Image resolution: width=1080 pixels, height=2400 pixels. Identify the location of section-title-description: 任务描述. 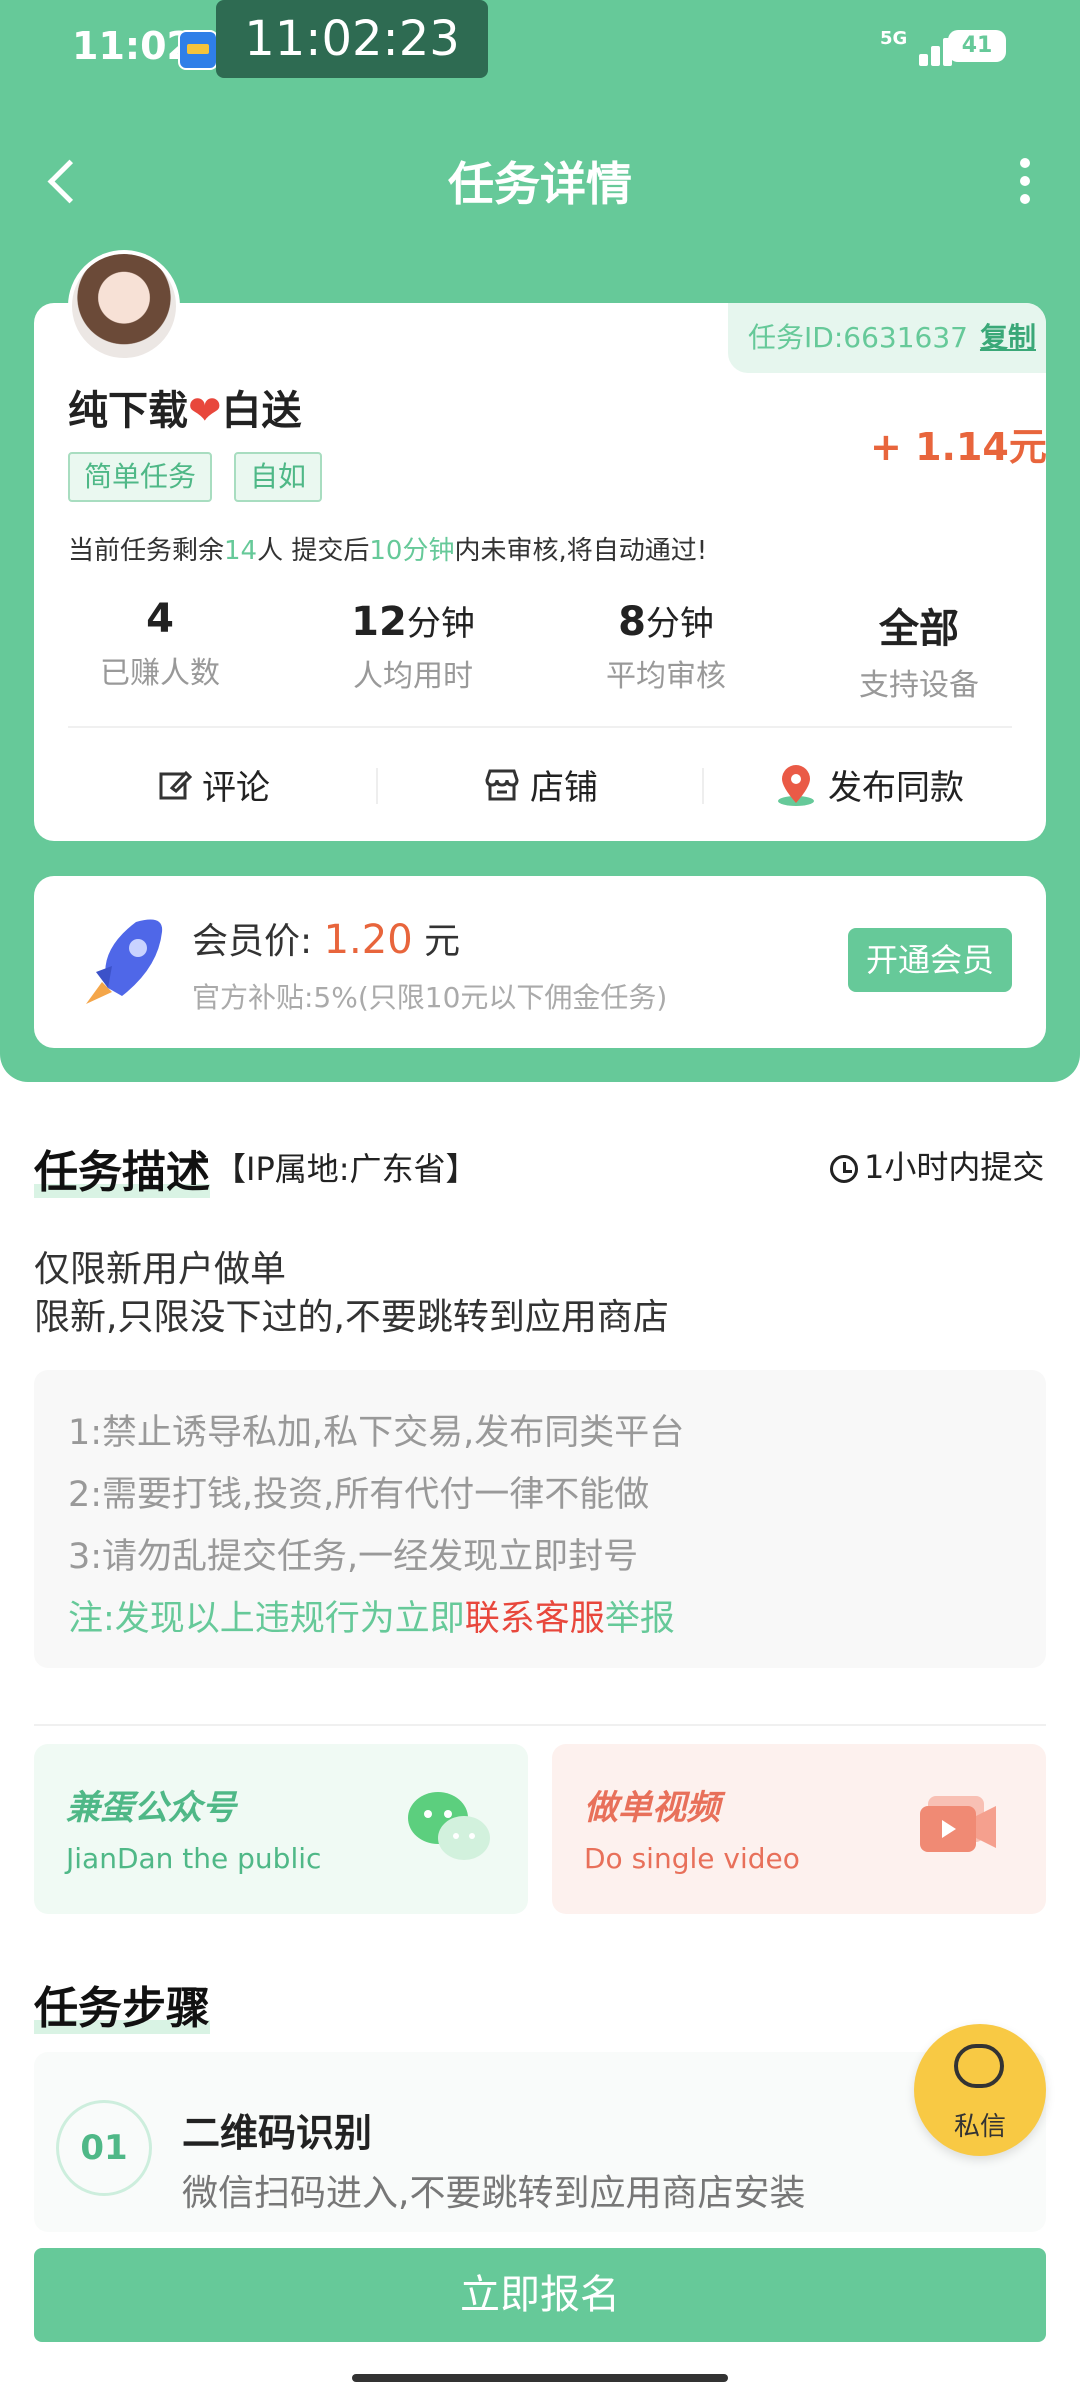
(122, 1168).